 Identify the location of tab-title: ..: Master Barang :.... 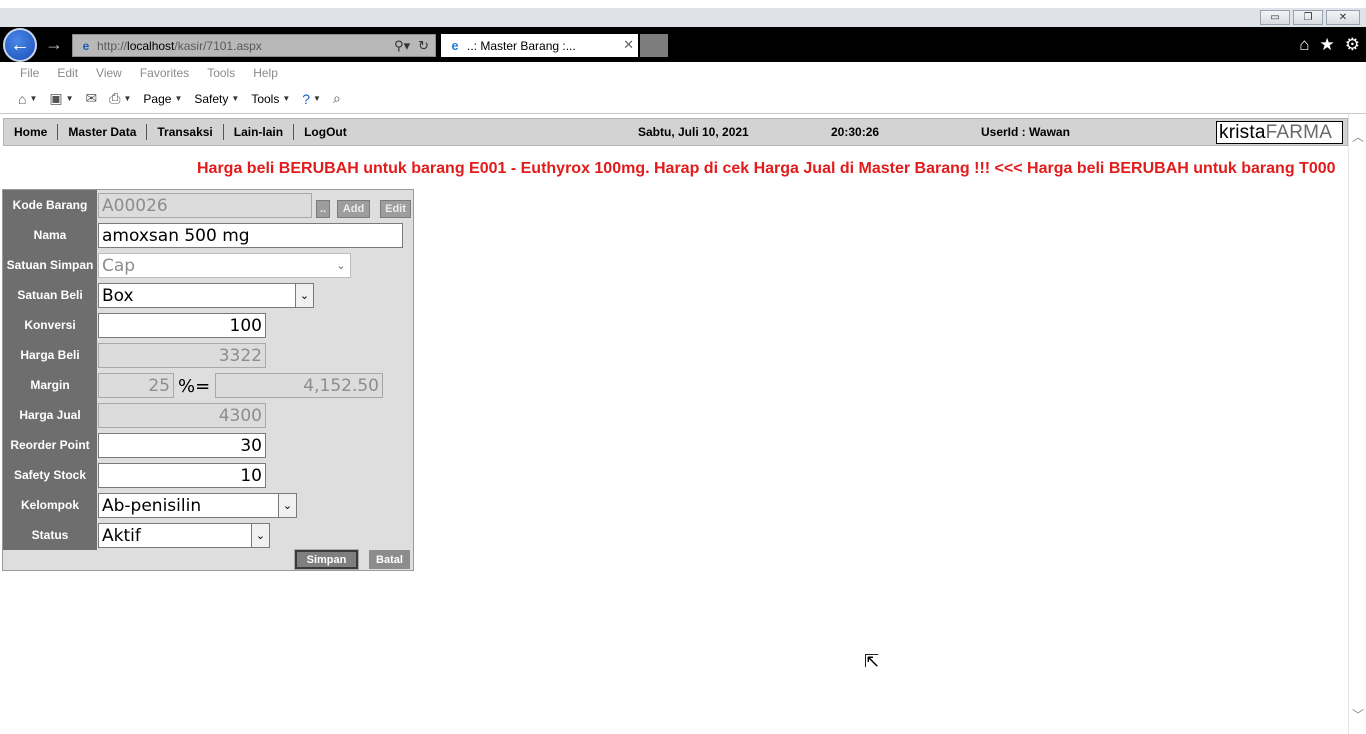
(521, 45).